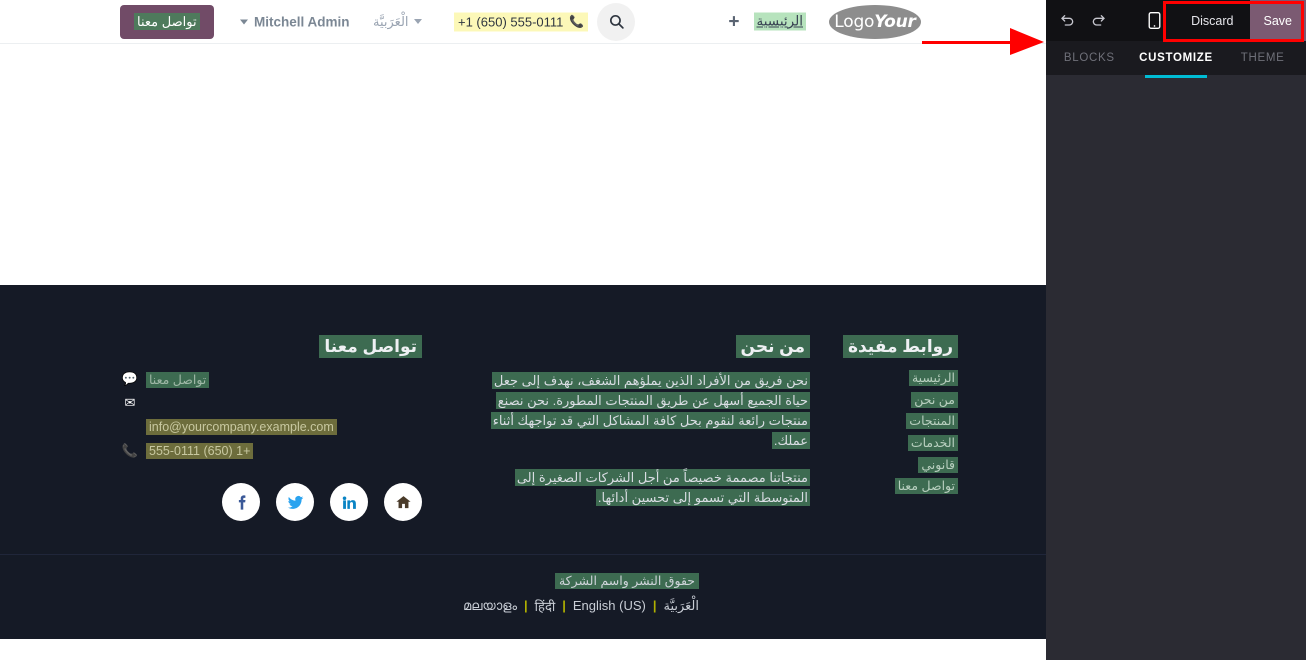 The height and width of the screenshot is (660, 1306). What do you see at coordinates (272, 451) in the screenshot?
I see `footer-contact-phone-row: 📞 +1 (650) 555-0111` at bounding box center [272, 451].